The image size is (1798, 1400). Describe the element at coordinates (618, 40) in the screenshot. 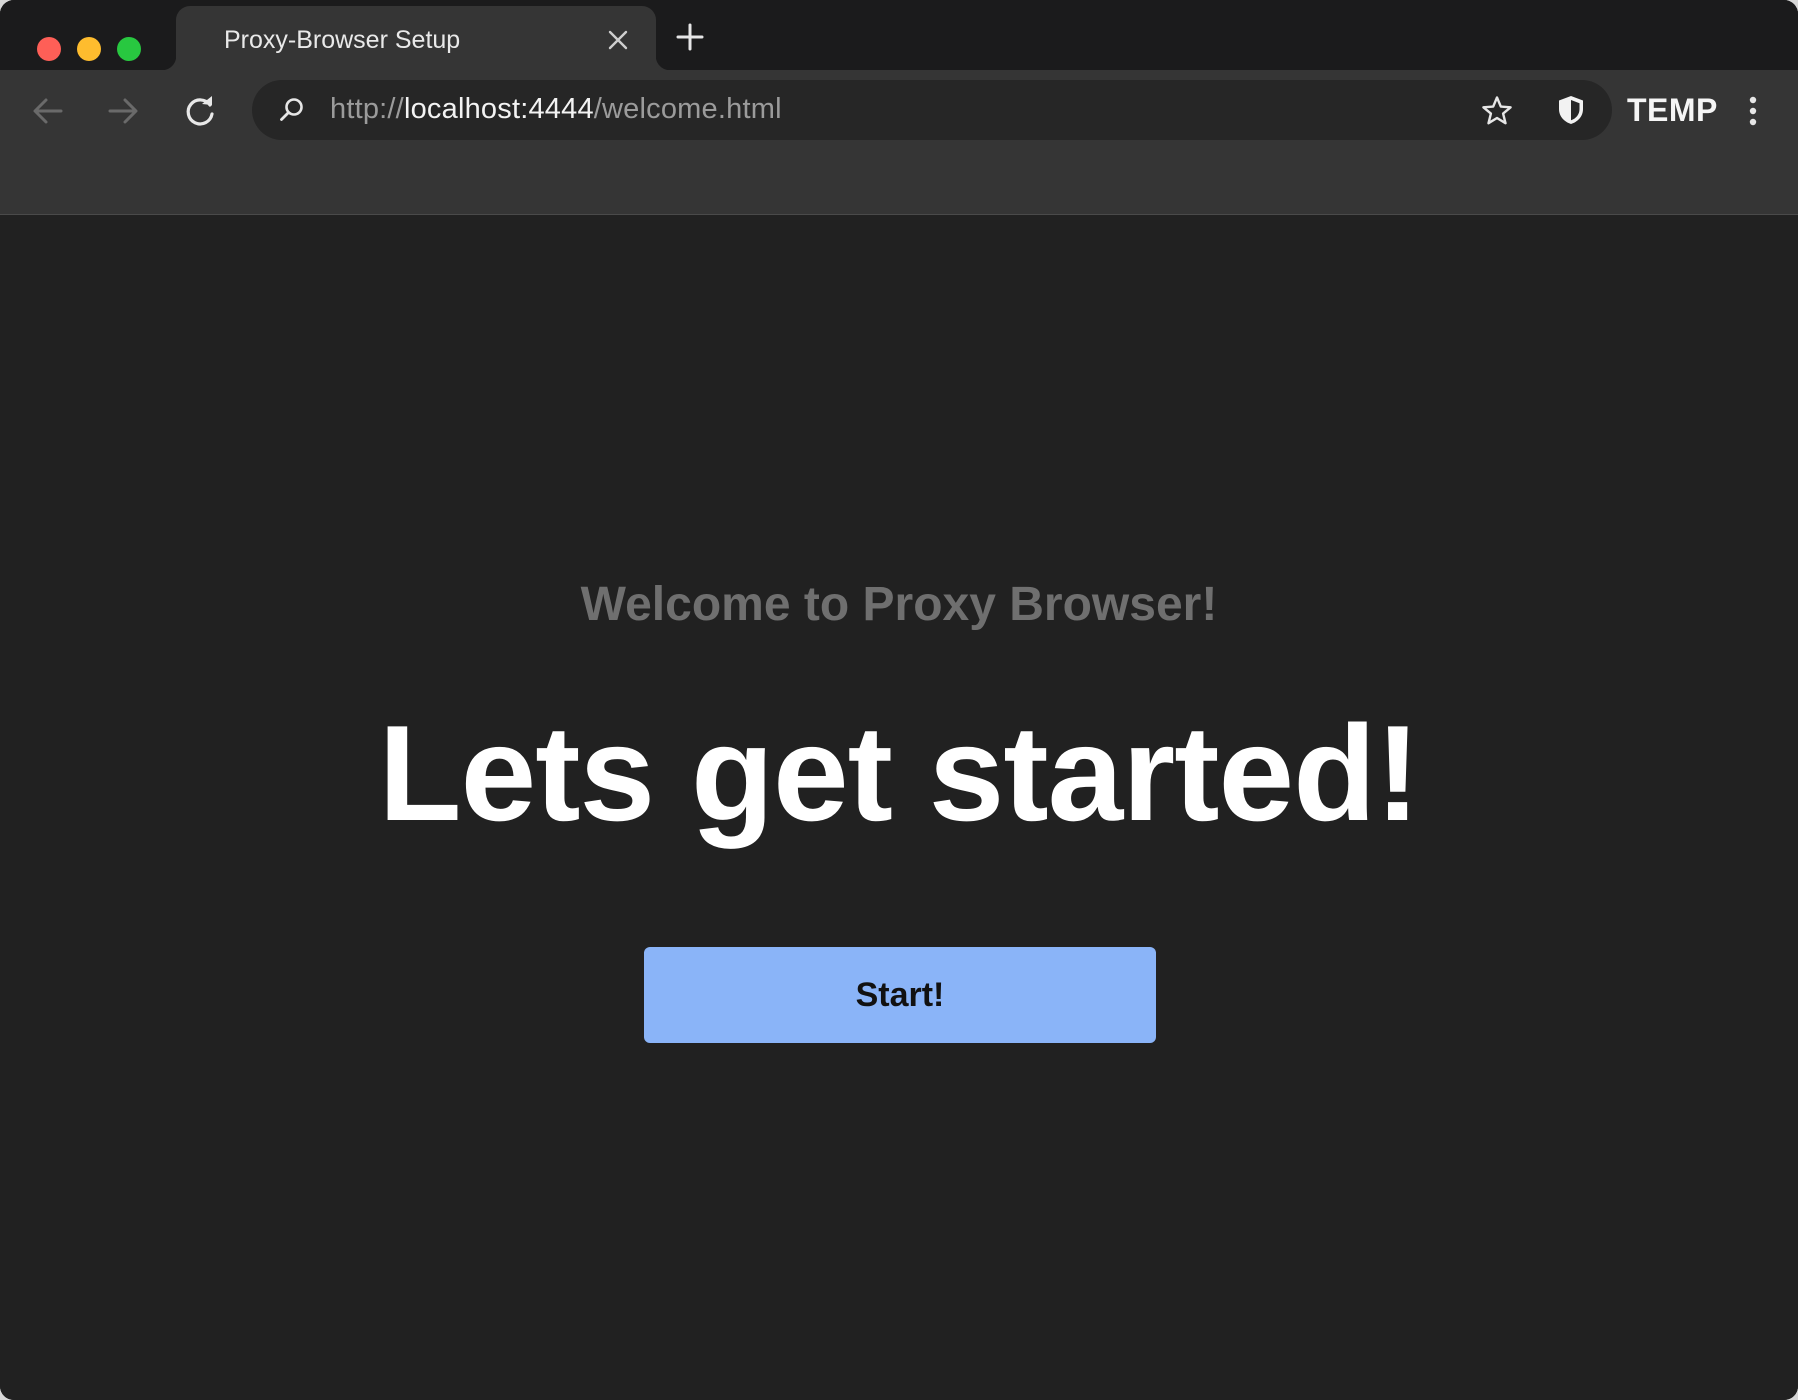

I see `close-icon` at that location.